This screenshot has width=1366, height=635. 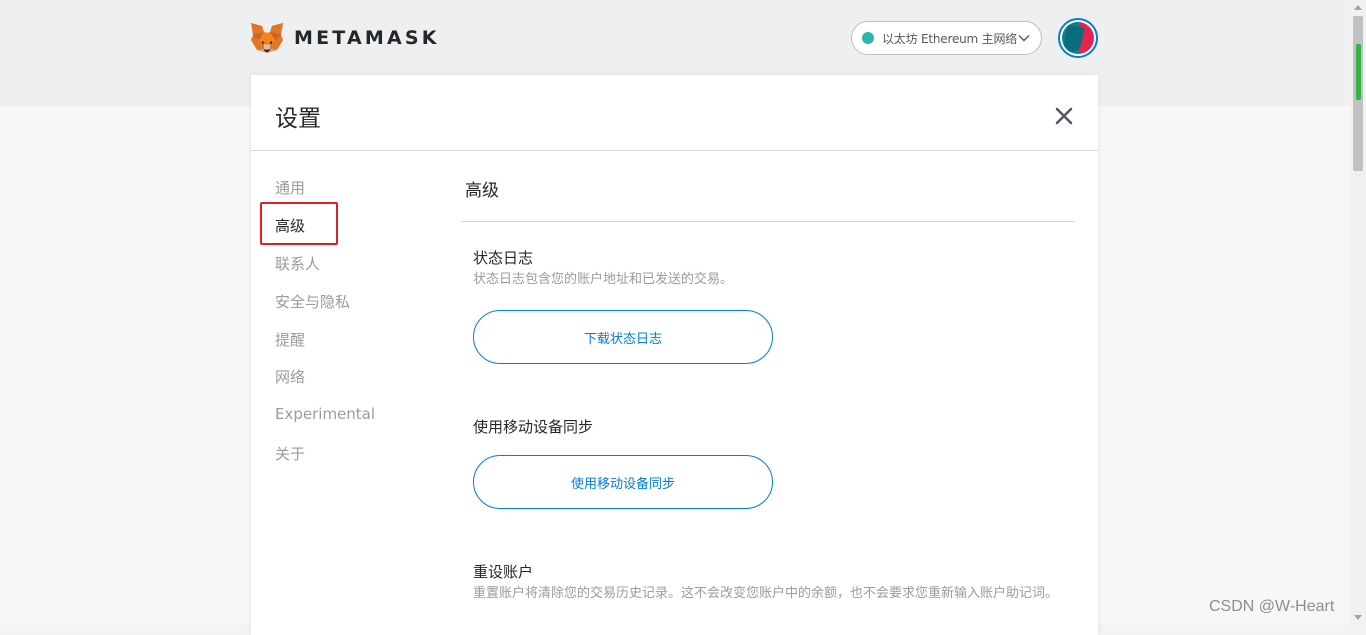 What do you see at coordinates (1358, 312) in the screenshot?
I see `page-scrollbar` at bounding box center [1358, 312].